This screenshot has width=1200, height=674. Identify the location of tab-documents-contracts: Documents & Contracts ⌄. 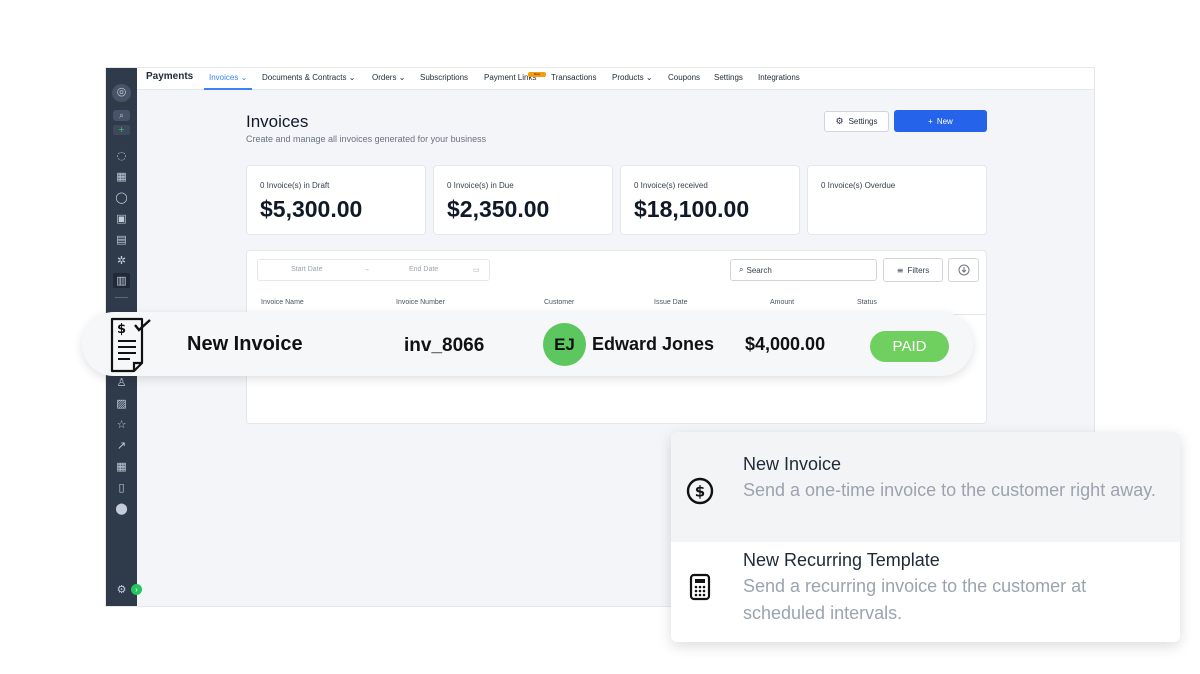
(308, 77).